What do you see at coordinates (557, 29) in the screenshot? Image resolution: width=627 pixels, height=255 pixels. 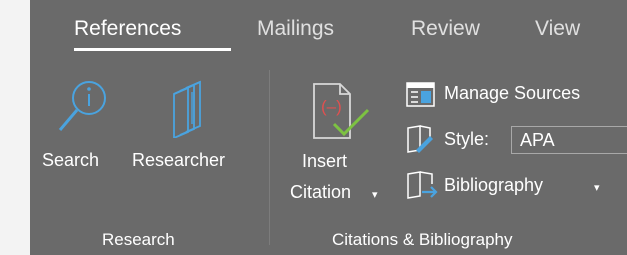 I see `tab-view: View` at bounding box center [557, 29].